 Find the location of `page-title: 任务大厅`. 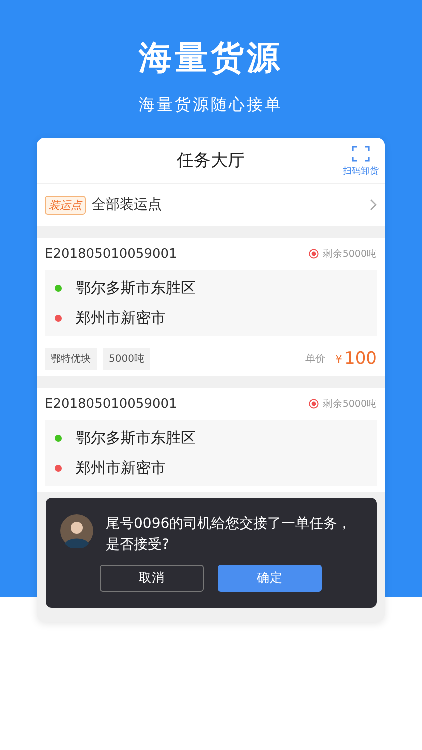

page-title: 任务大厅 is located at coordinates (211, 161).